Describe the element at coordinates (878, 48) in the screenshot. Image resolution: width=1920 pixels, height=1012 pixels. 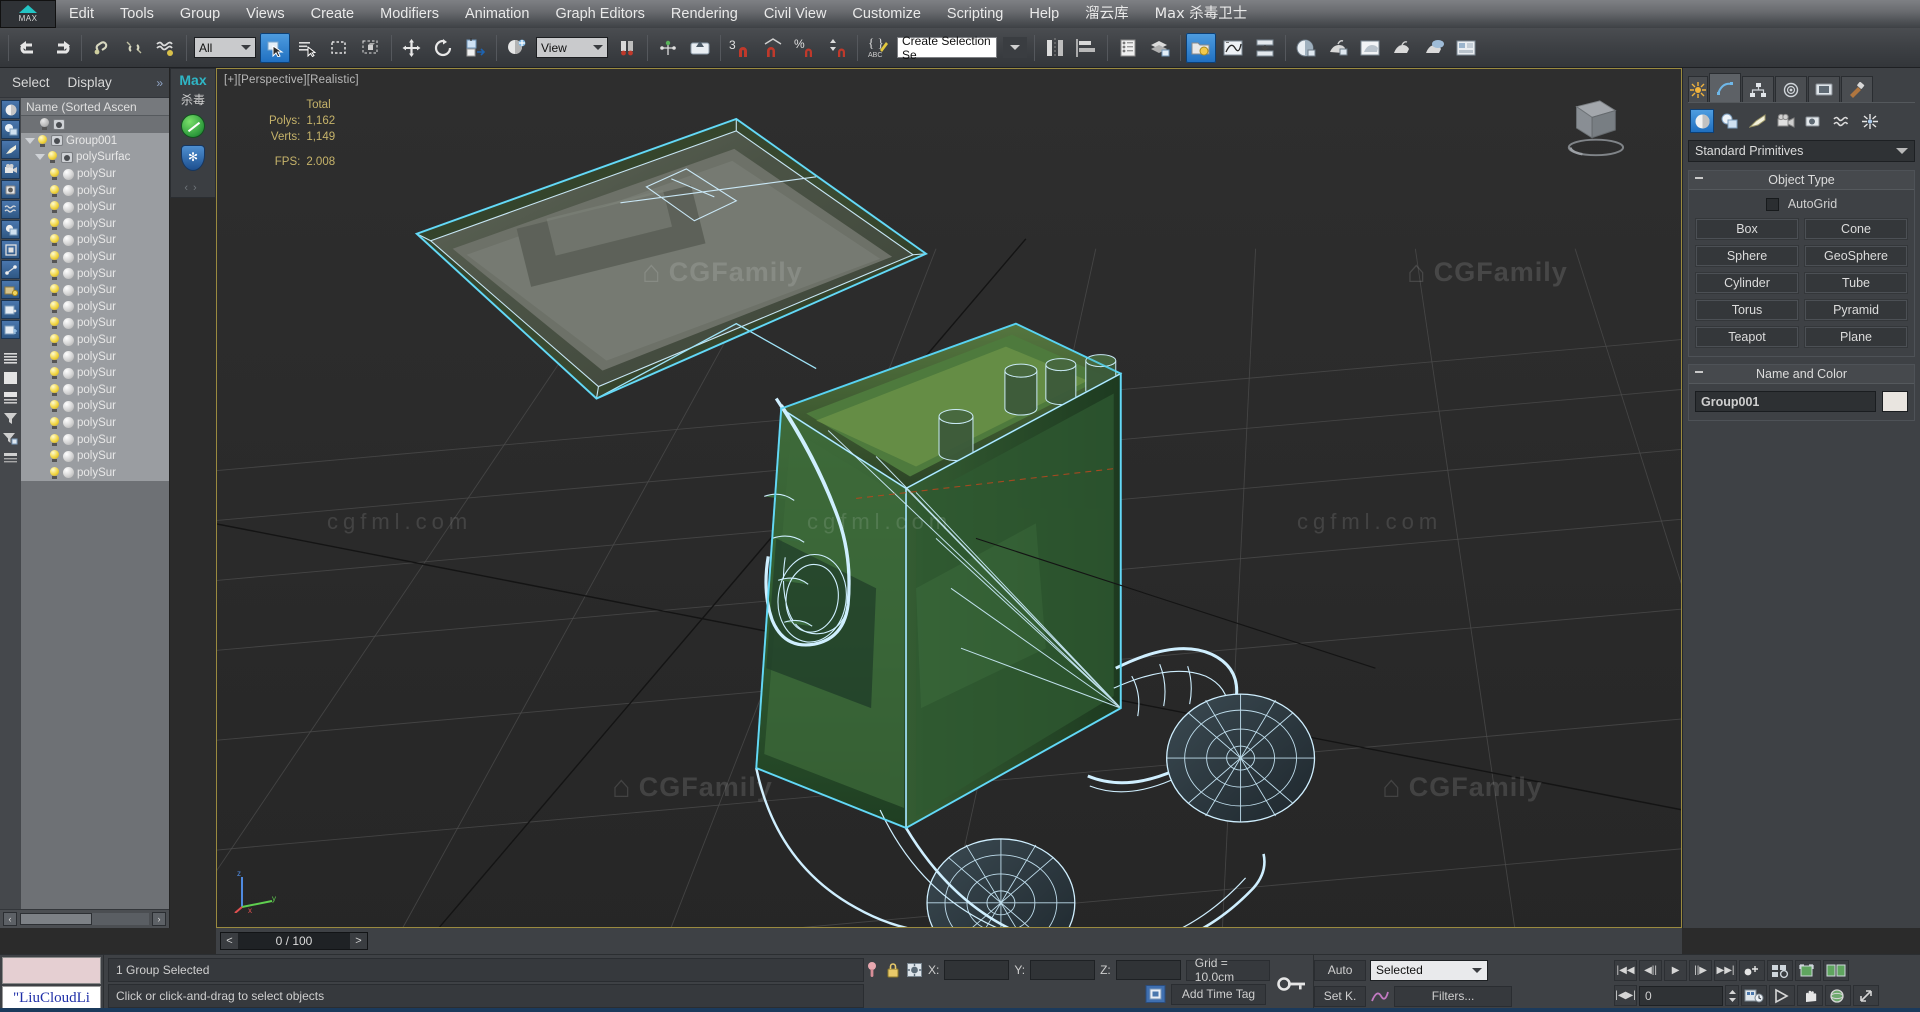
I see `edit-named-selection-sets-icon: { } ABC` at that location.